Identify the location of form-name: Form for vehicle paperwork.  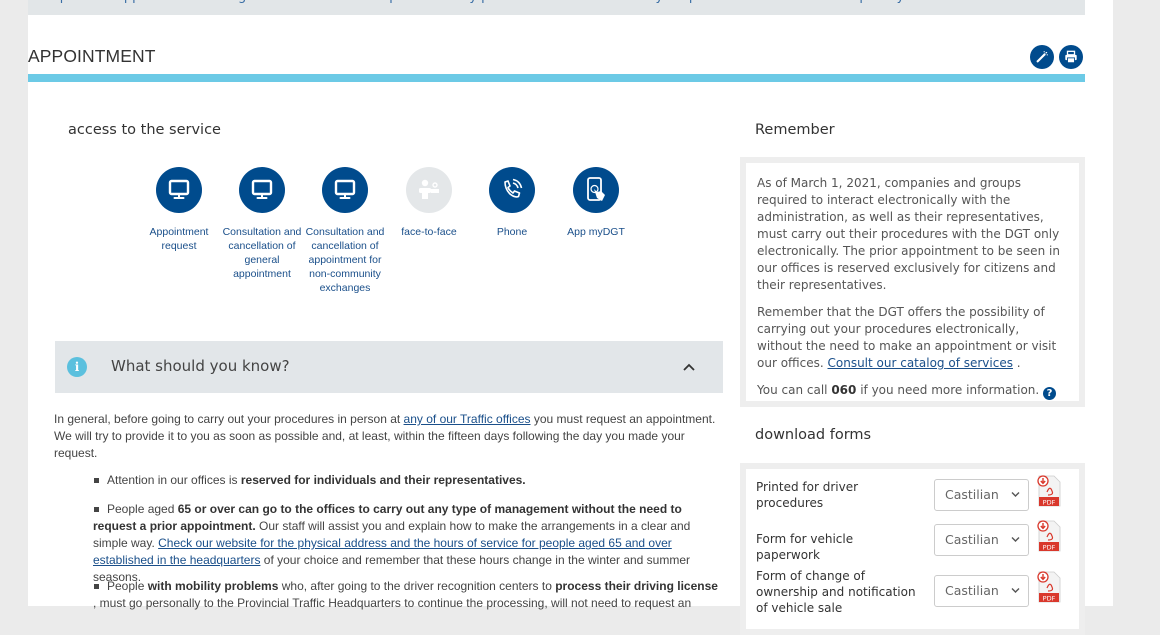
(805, 547).